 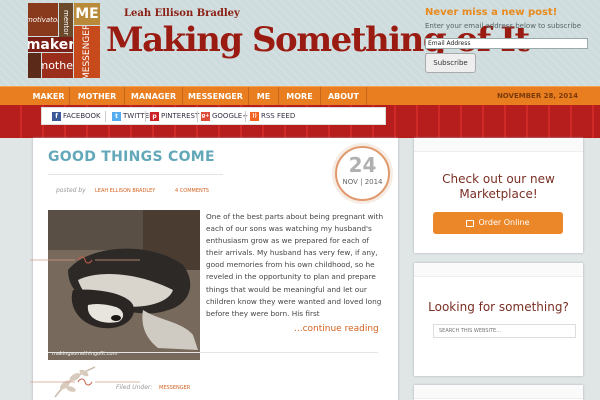 I want to click on current-date: NOVEMBER 28, 2014, so click(x=537, y=96).